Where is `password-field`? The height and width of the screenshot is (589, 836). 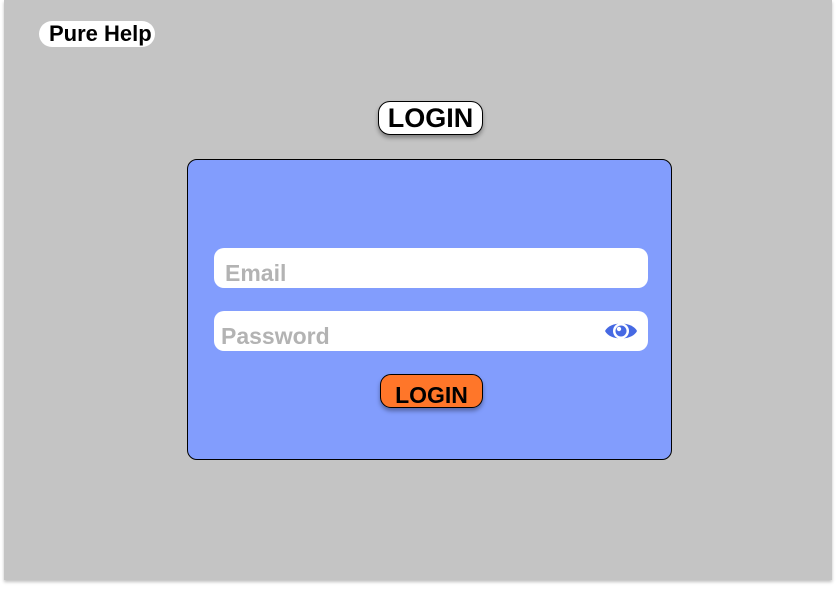 password-field is located at coordinates (431, 331).